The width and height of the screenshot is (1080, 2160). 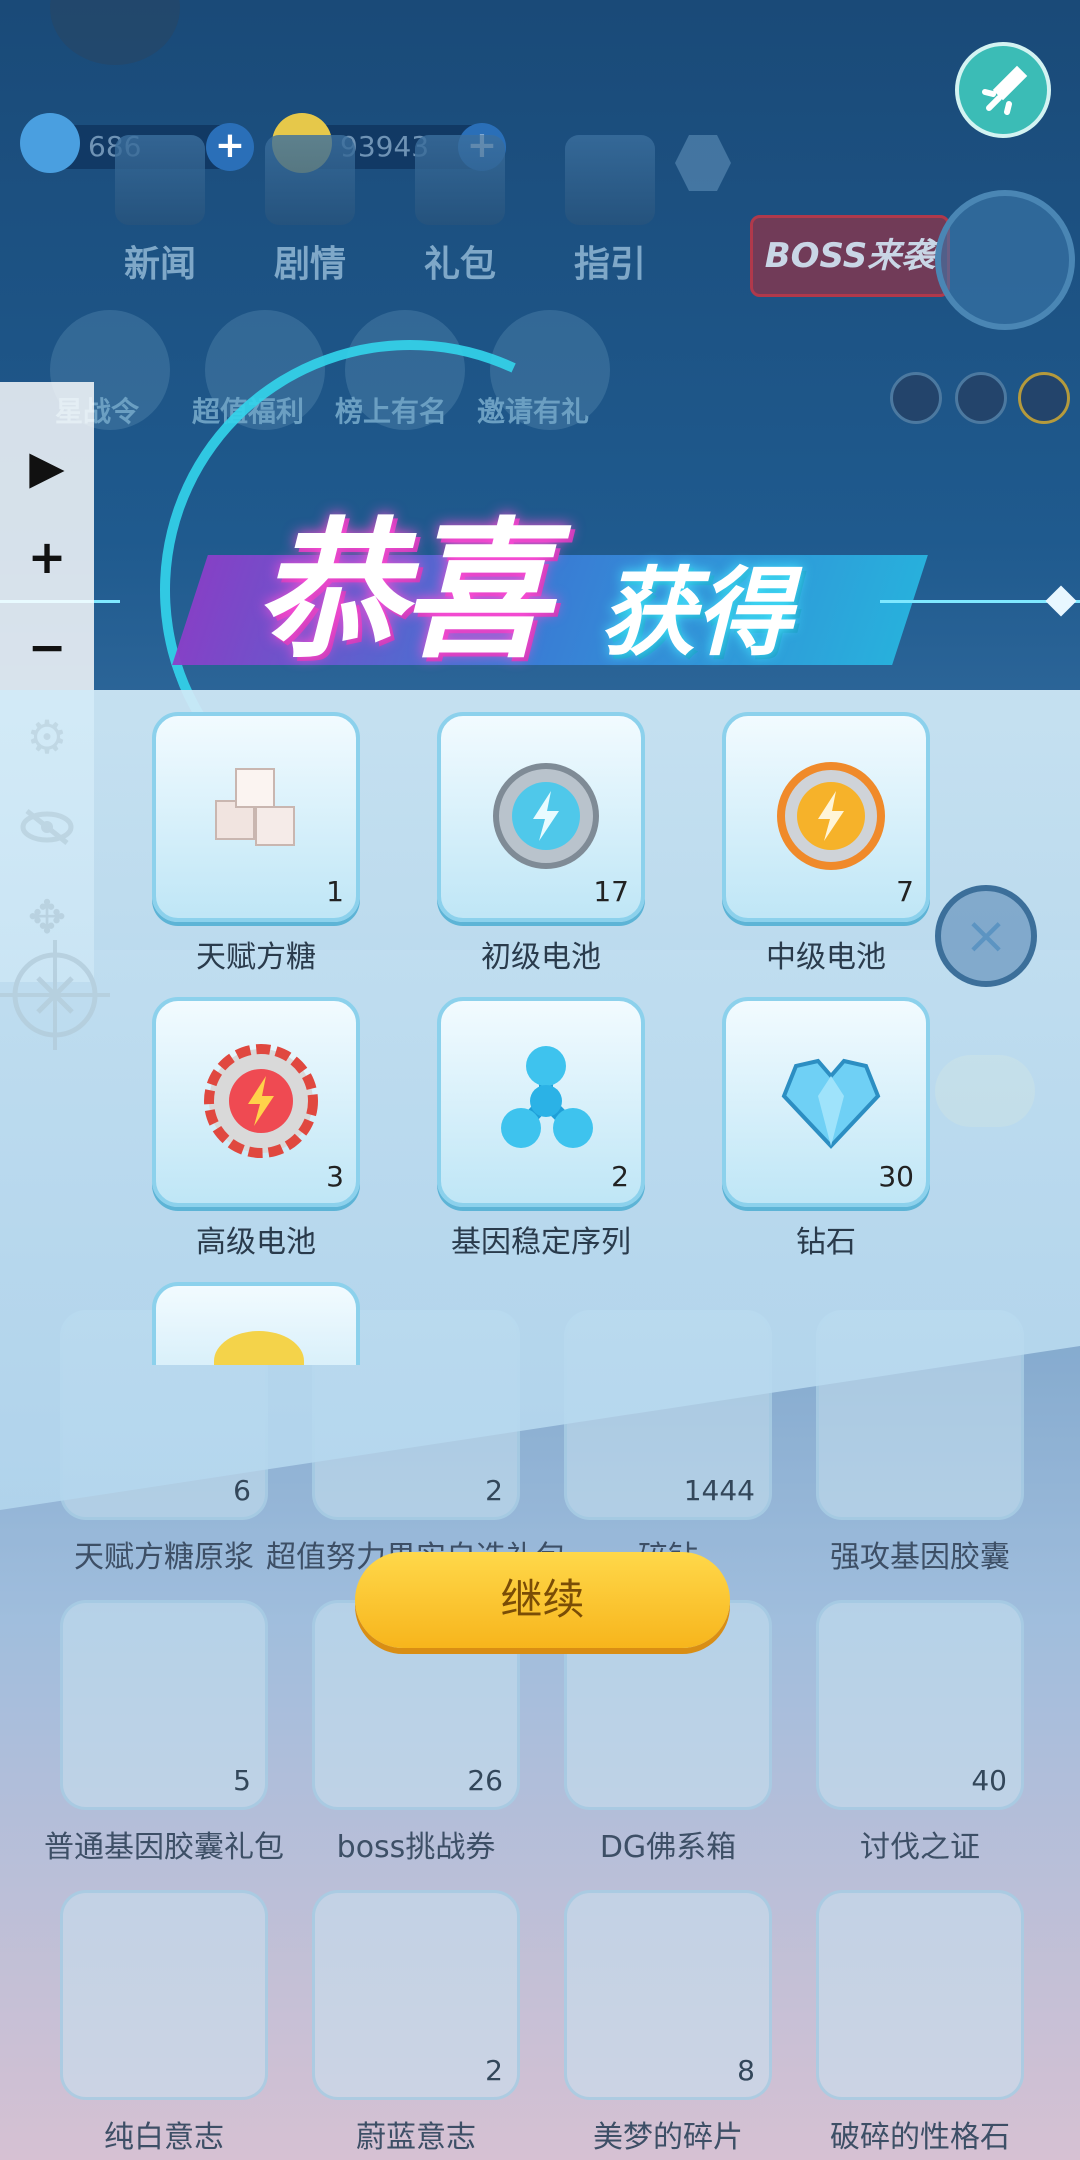 I want to click on nav-guide-label: 指引, so click(x=609, y=264).